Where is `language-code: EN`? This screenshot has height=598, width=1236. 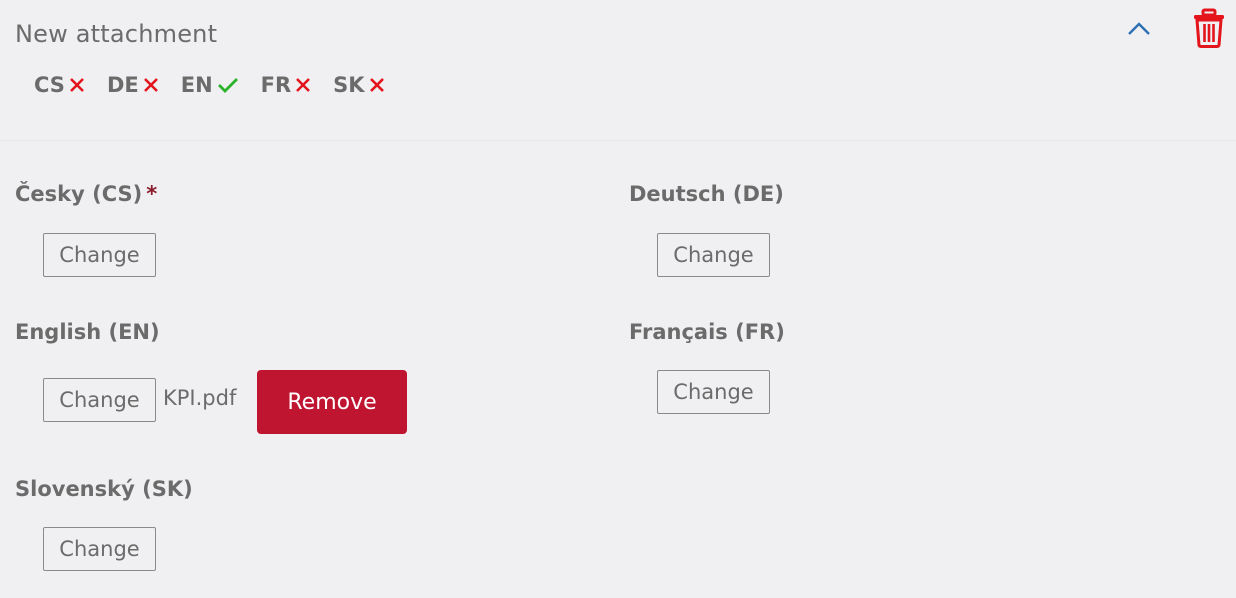
language-code: EN is located at coordinates (196, 85).